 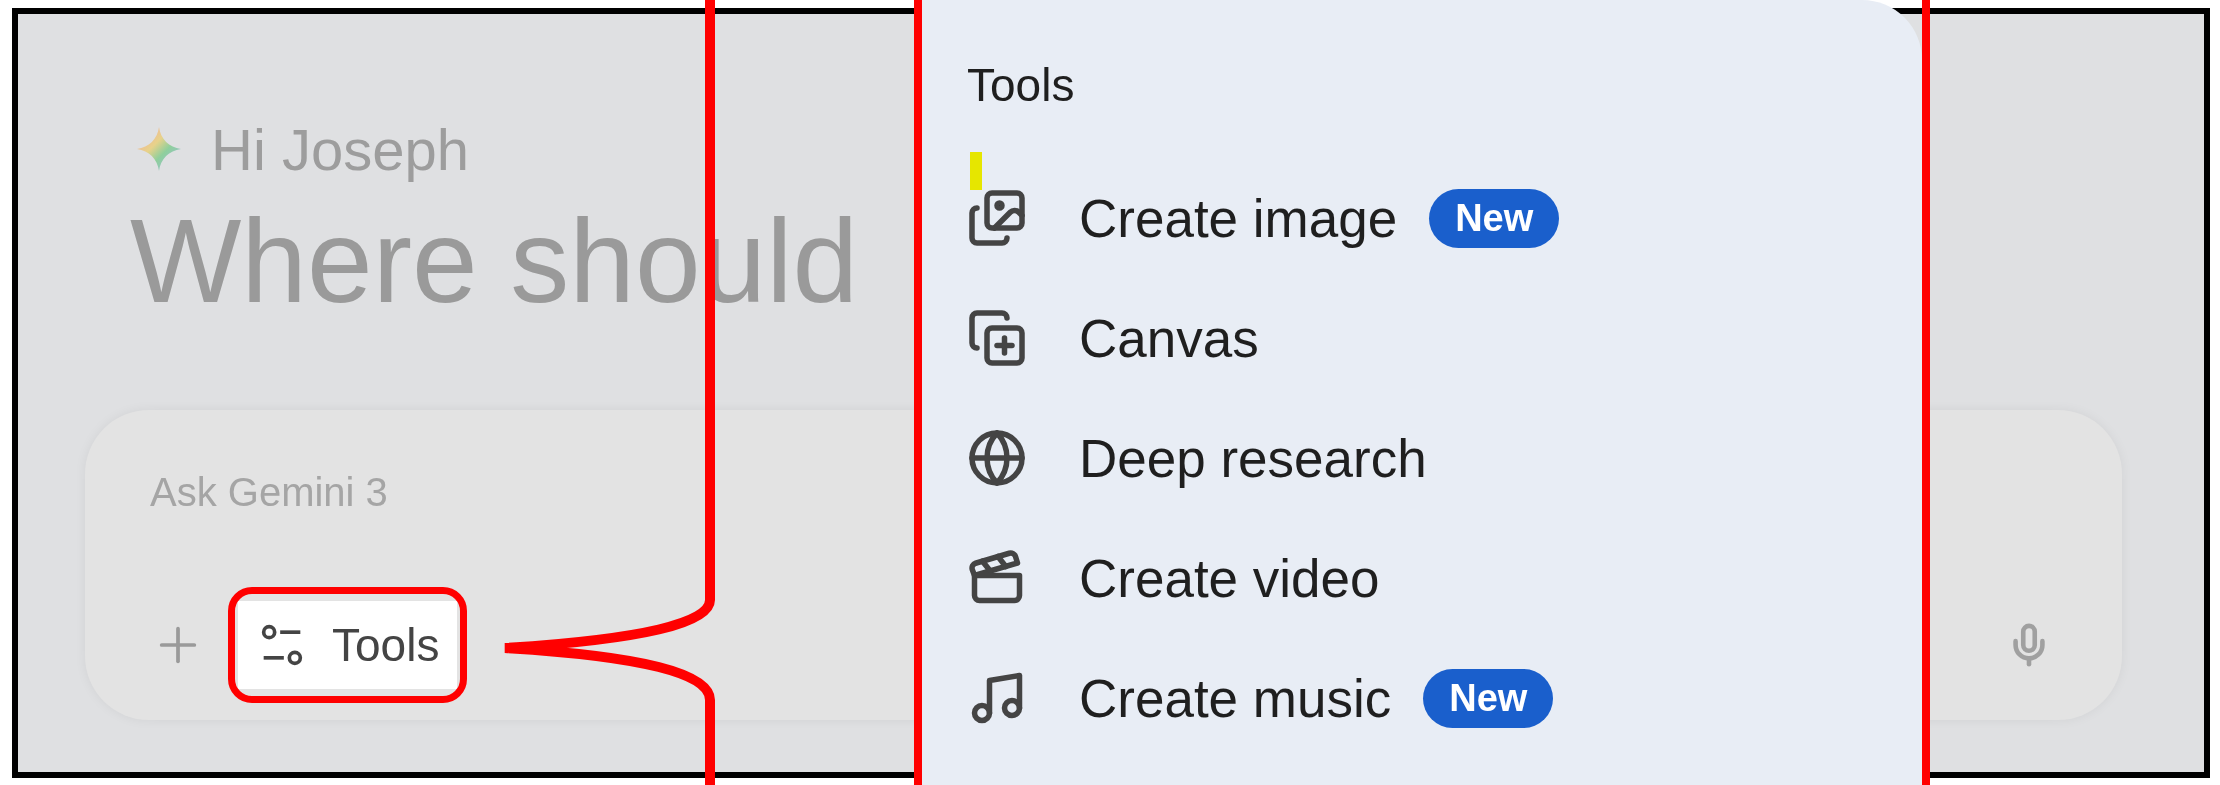 What do you see at coordinates (1021, 85) in the screenshot?
I see `menu-title: Tools` at bounding box center [1021, 85].